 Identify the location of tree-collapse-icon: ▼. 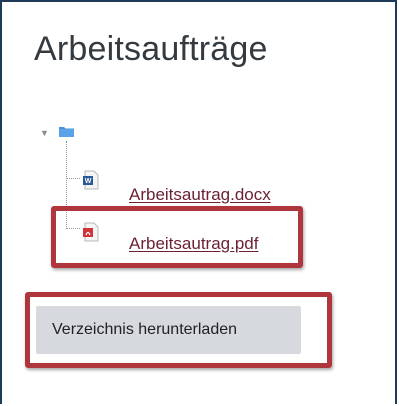
(44, 133).